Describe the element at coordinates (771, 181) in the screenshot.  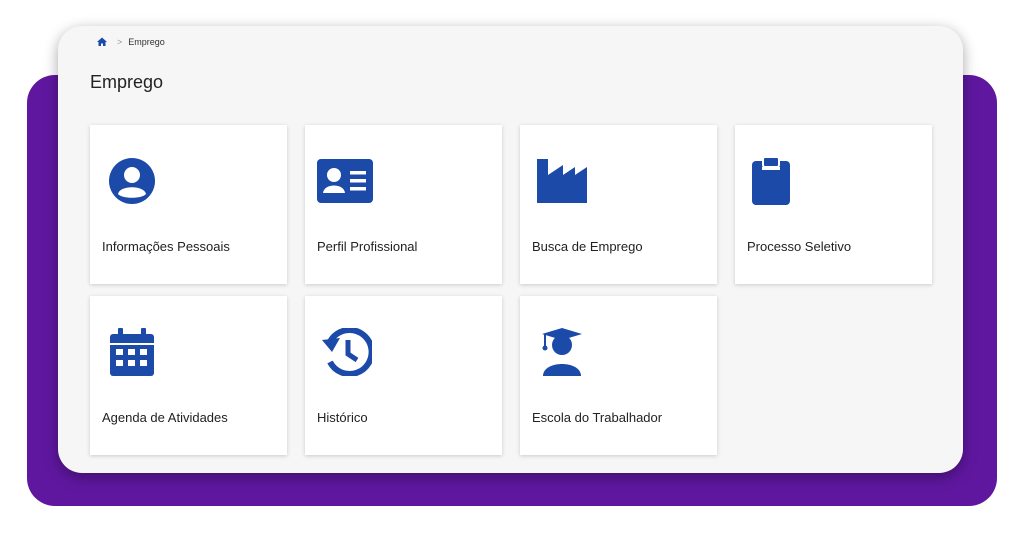
I see `clipboard-icon` at that location.